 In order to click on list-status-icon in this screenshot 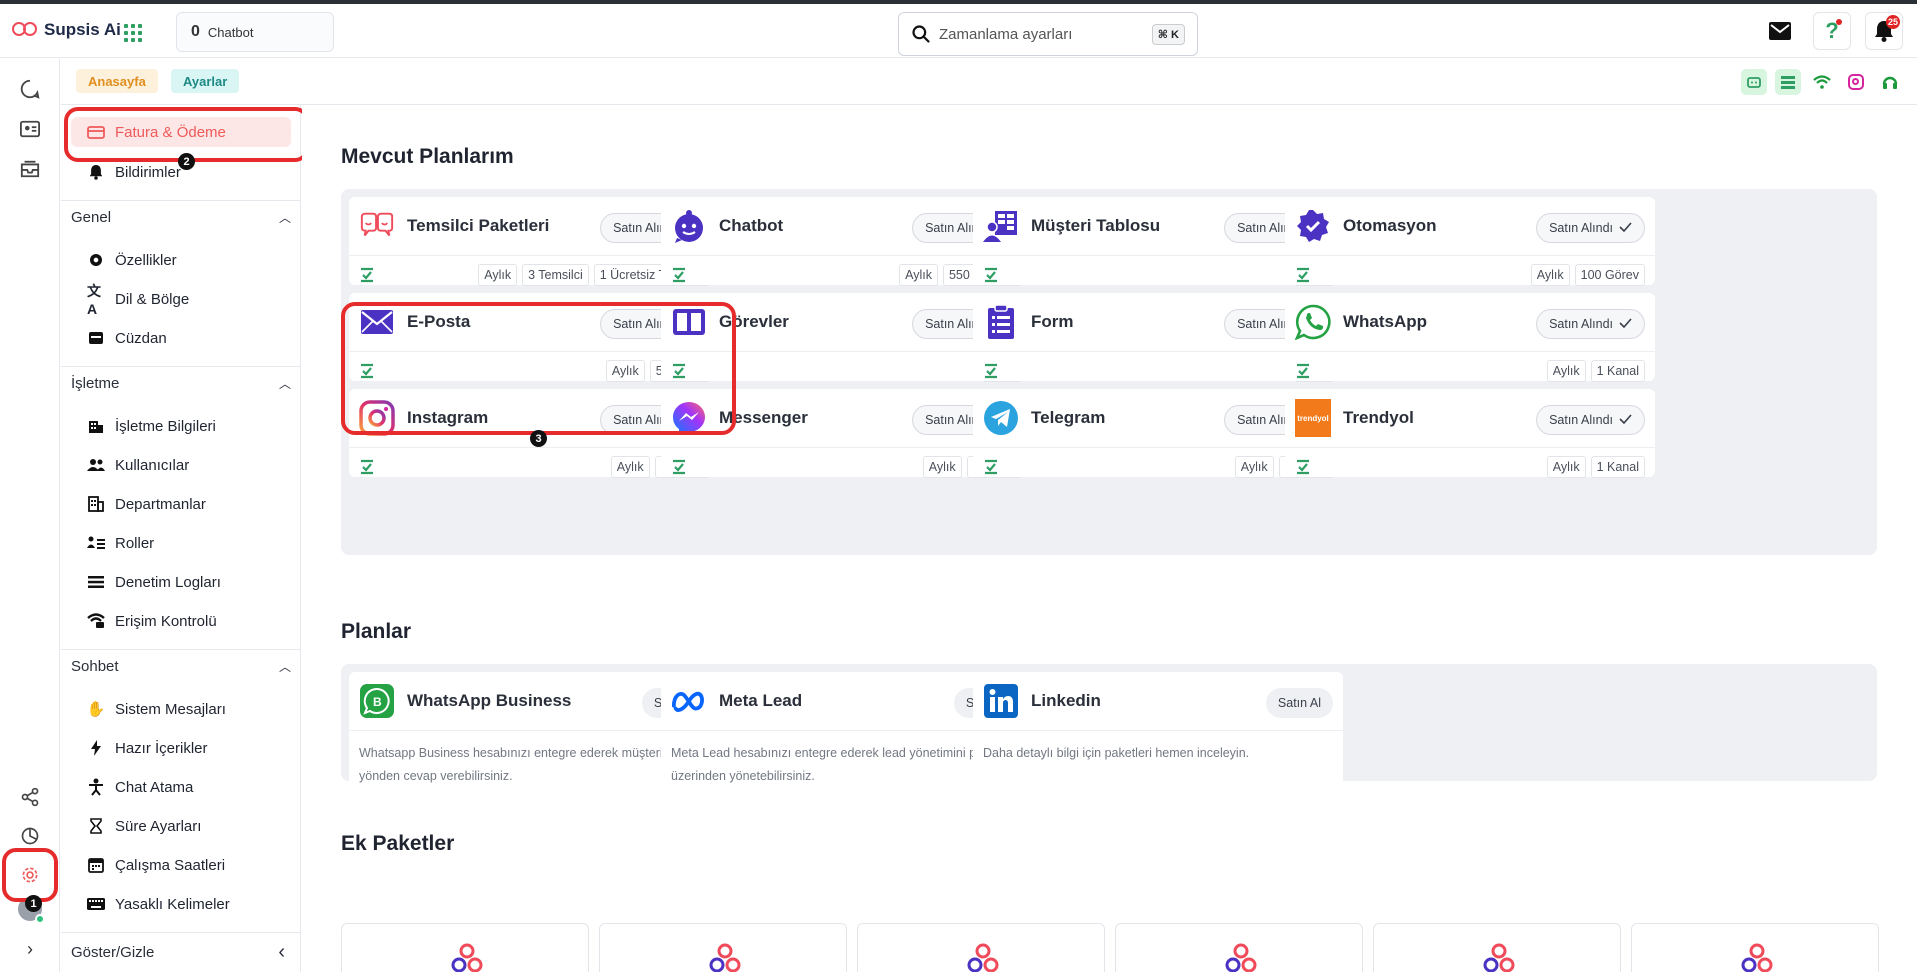, I will do `click(1788, 82)`.